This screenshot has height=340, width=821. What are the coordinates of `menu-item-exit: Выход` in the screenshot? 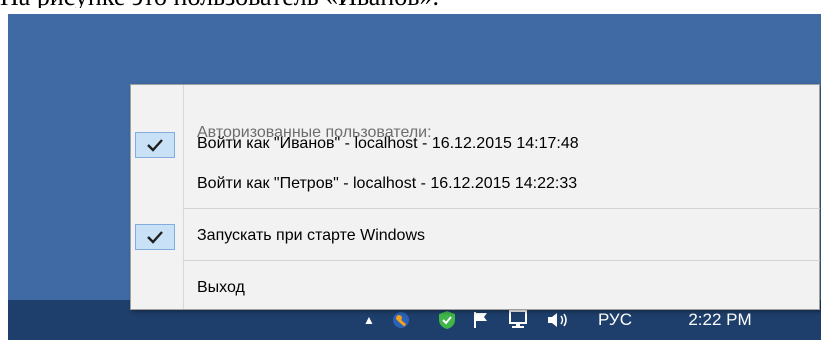 It's located at (475, 288).